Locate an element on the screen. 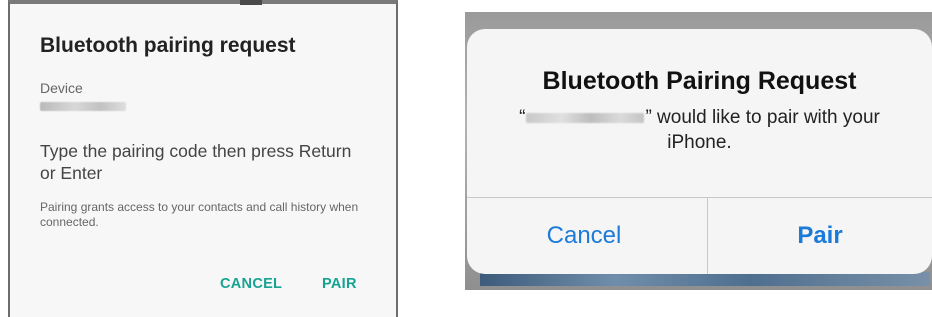 Image resolution: width=932 pixels, height=317 pixels. dialog-title: Bluetooth pairing request is located at coordinates (168, 45).